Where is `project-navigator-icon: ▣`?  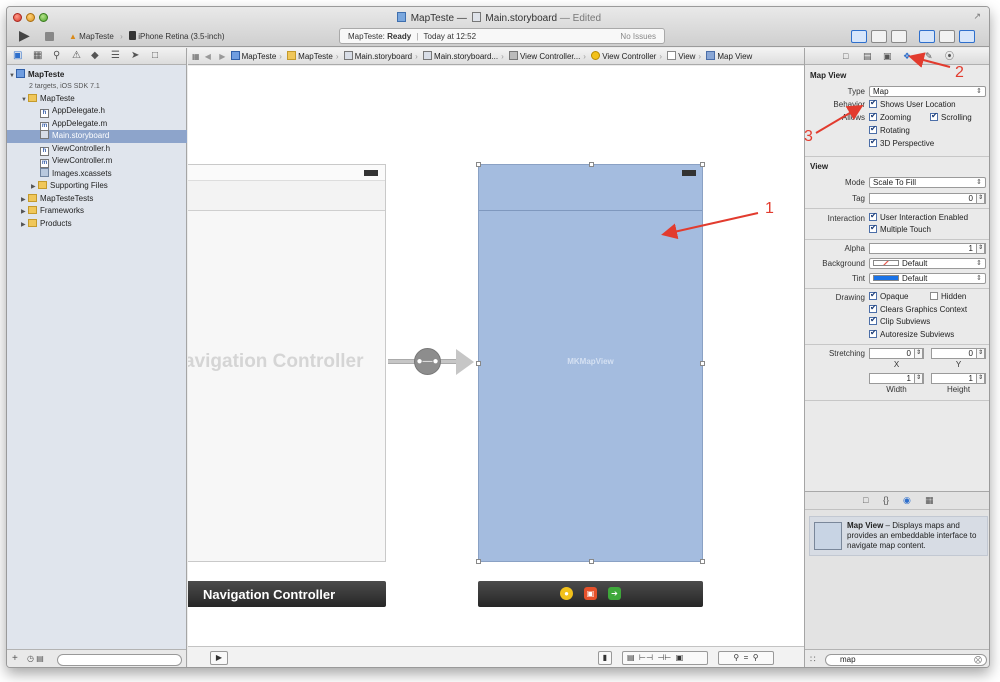 project-navigator-icon: ▣ is located at coordinates (17, 55).